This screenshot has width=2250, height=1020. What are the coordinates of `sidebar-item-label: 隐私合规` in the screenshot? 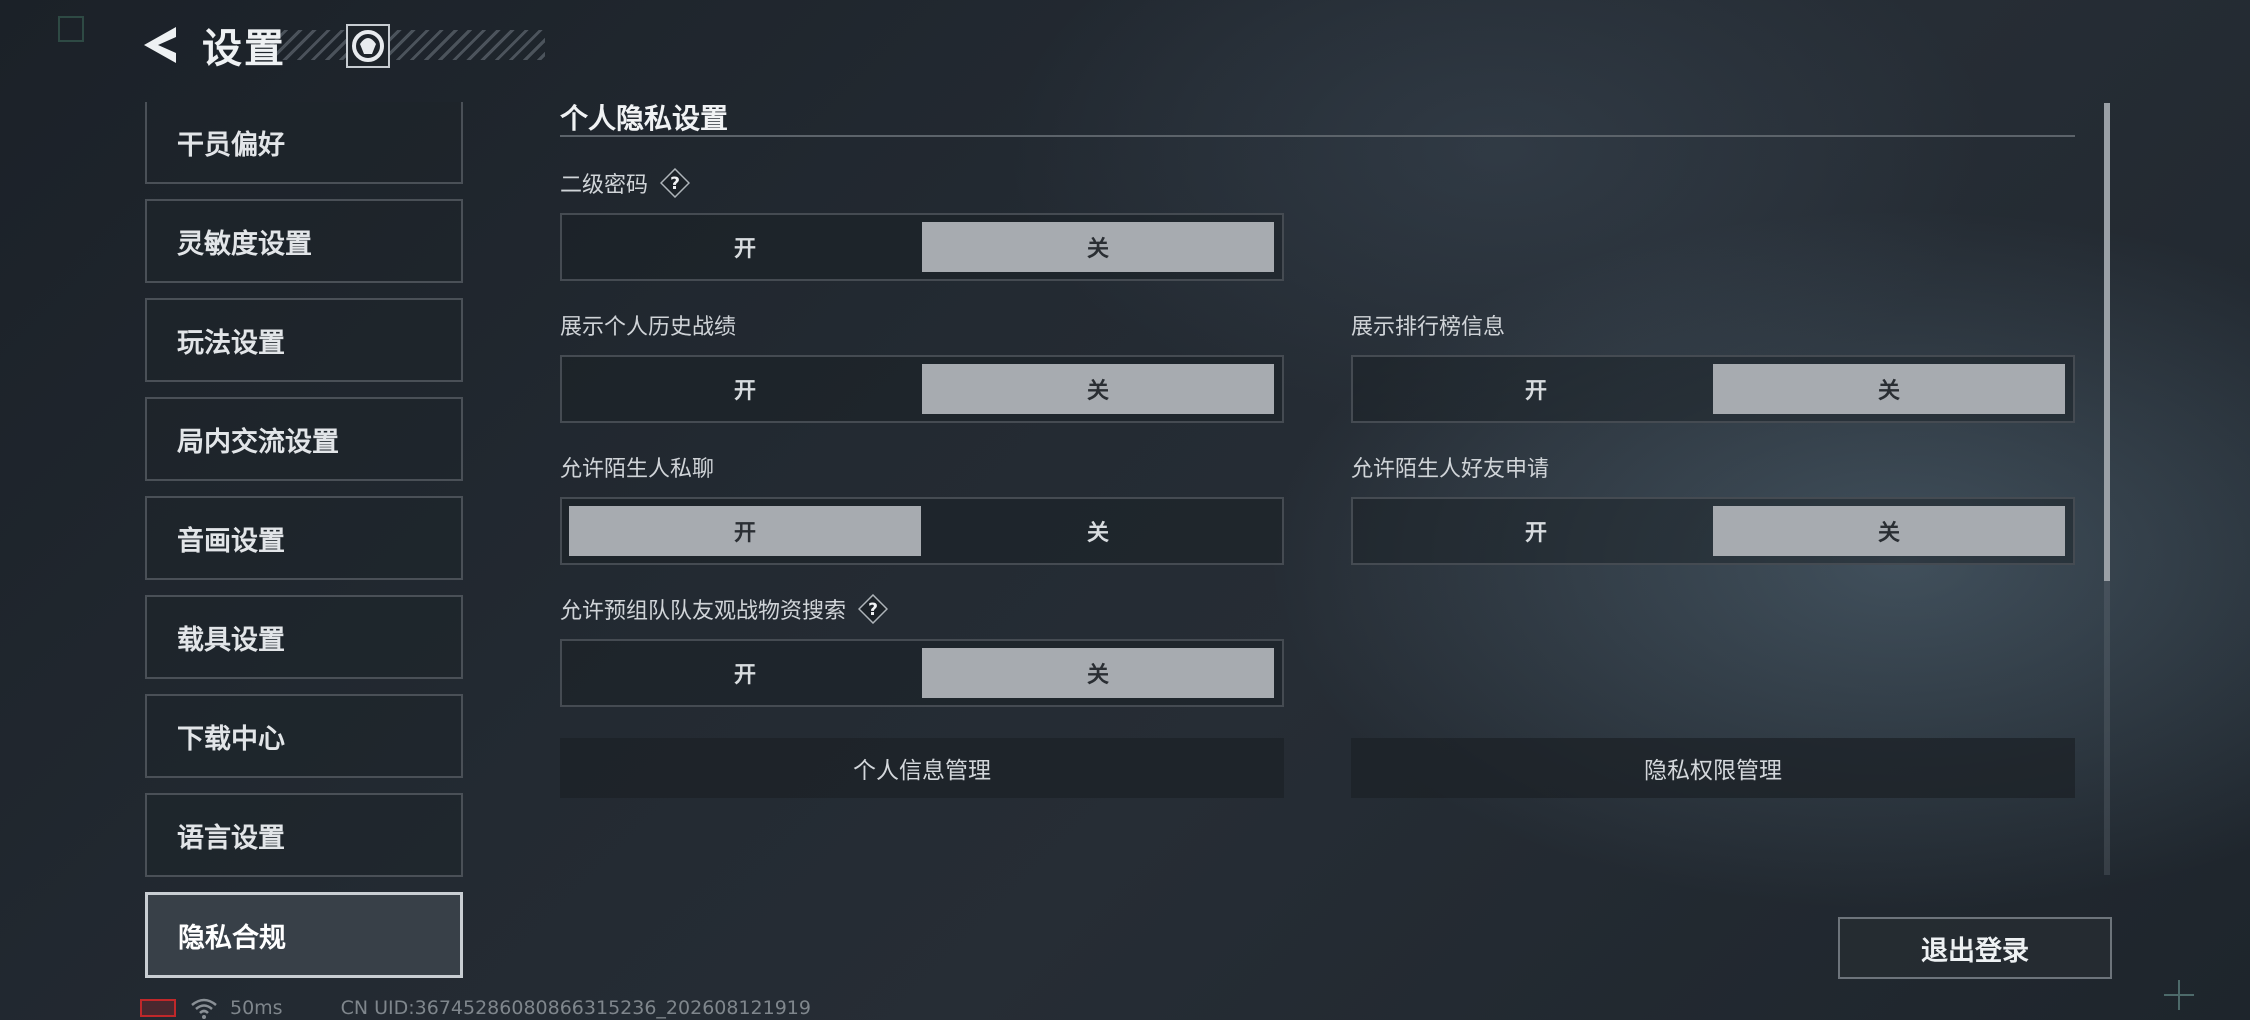 It's located at (232, 938).